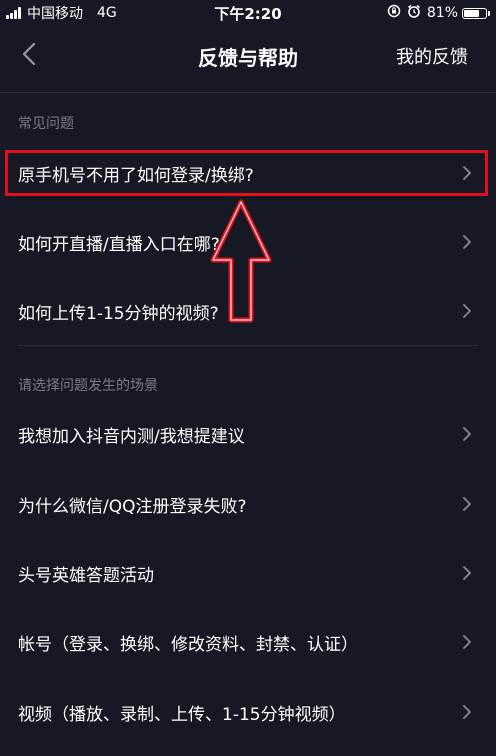  What do you see at coordinates (86, 576) in the screenshot?
I see `scenario-item-label: 头号英雄答题活动` at bounding box center [86, 576].